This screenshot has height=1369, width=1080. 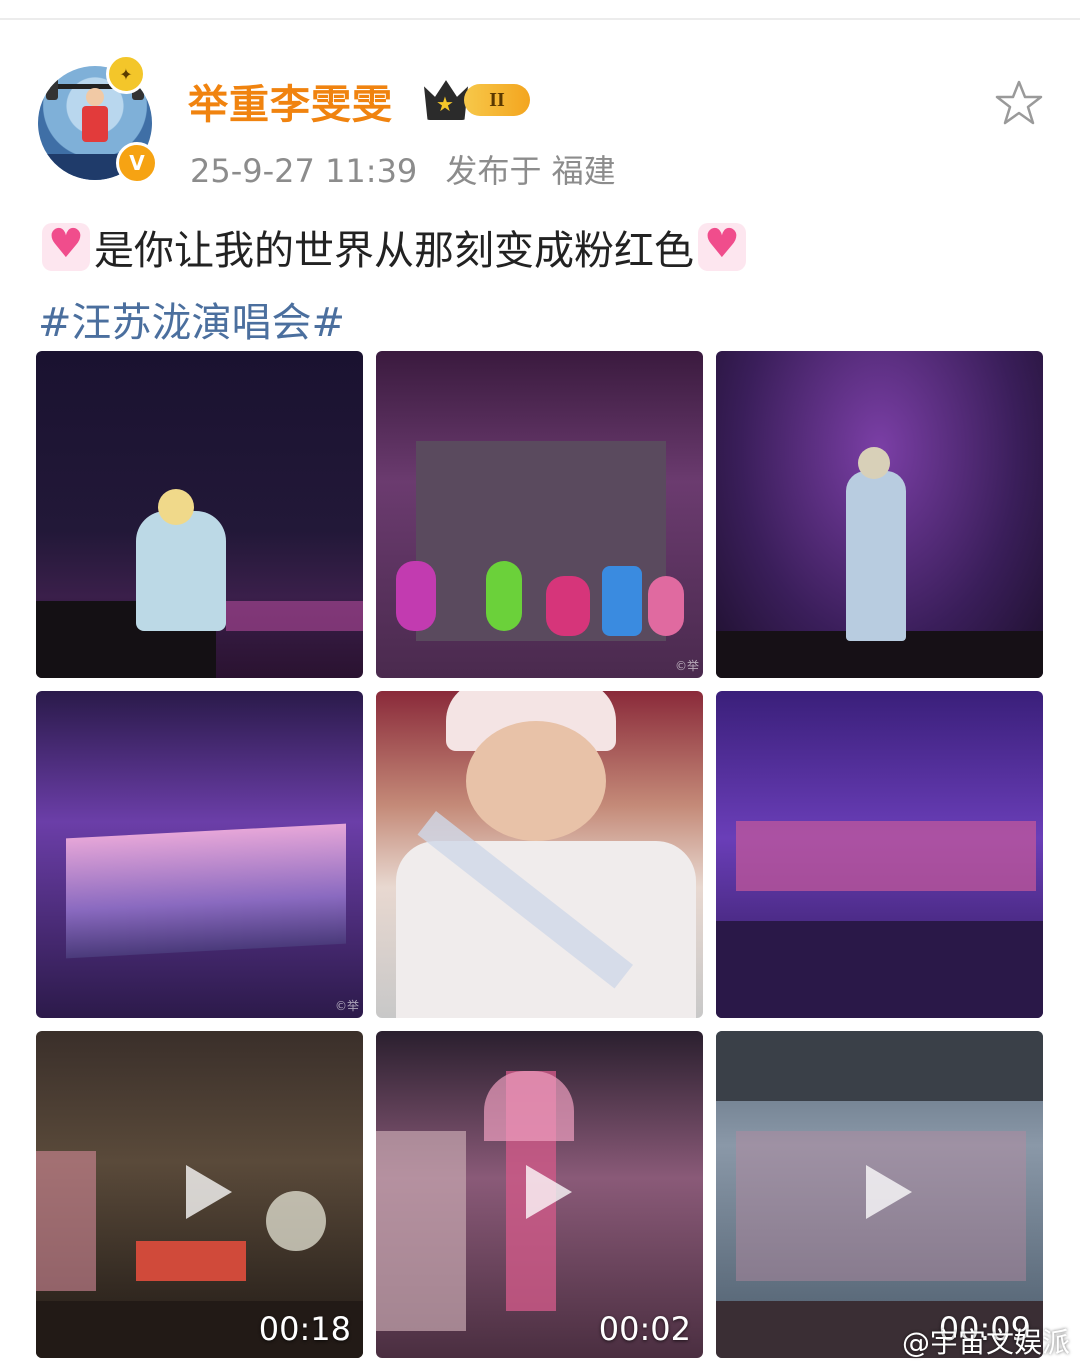 I want to click on post-location: 发布于 福建, so click(x=530, y=171).